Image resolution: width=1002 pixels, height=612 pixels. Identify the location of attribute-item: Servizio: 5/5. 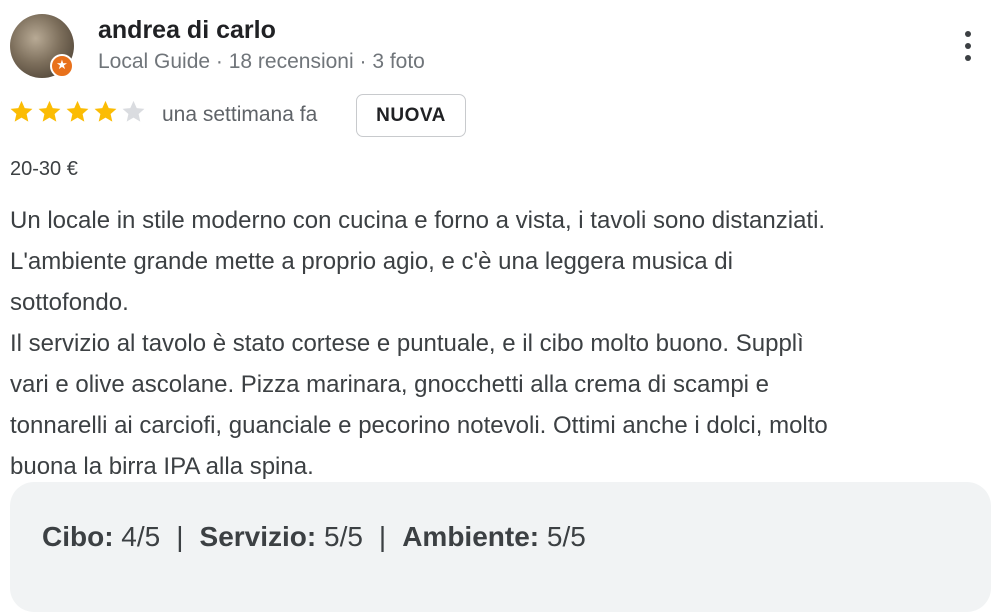
(281, 536).